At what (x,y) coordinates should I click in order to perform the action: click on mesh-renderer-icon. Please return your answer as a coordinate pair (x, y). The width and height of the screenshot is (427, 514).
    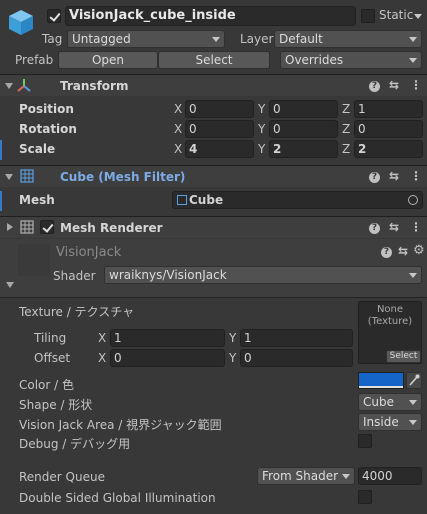
    Looking at the image, I should click on (27, 227).